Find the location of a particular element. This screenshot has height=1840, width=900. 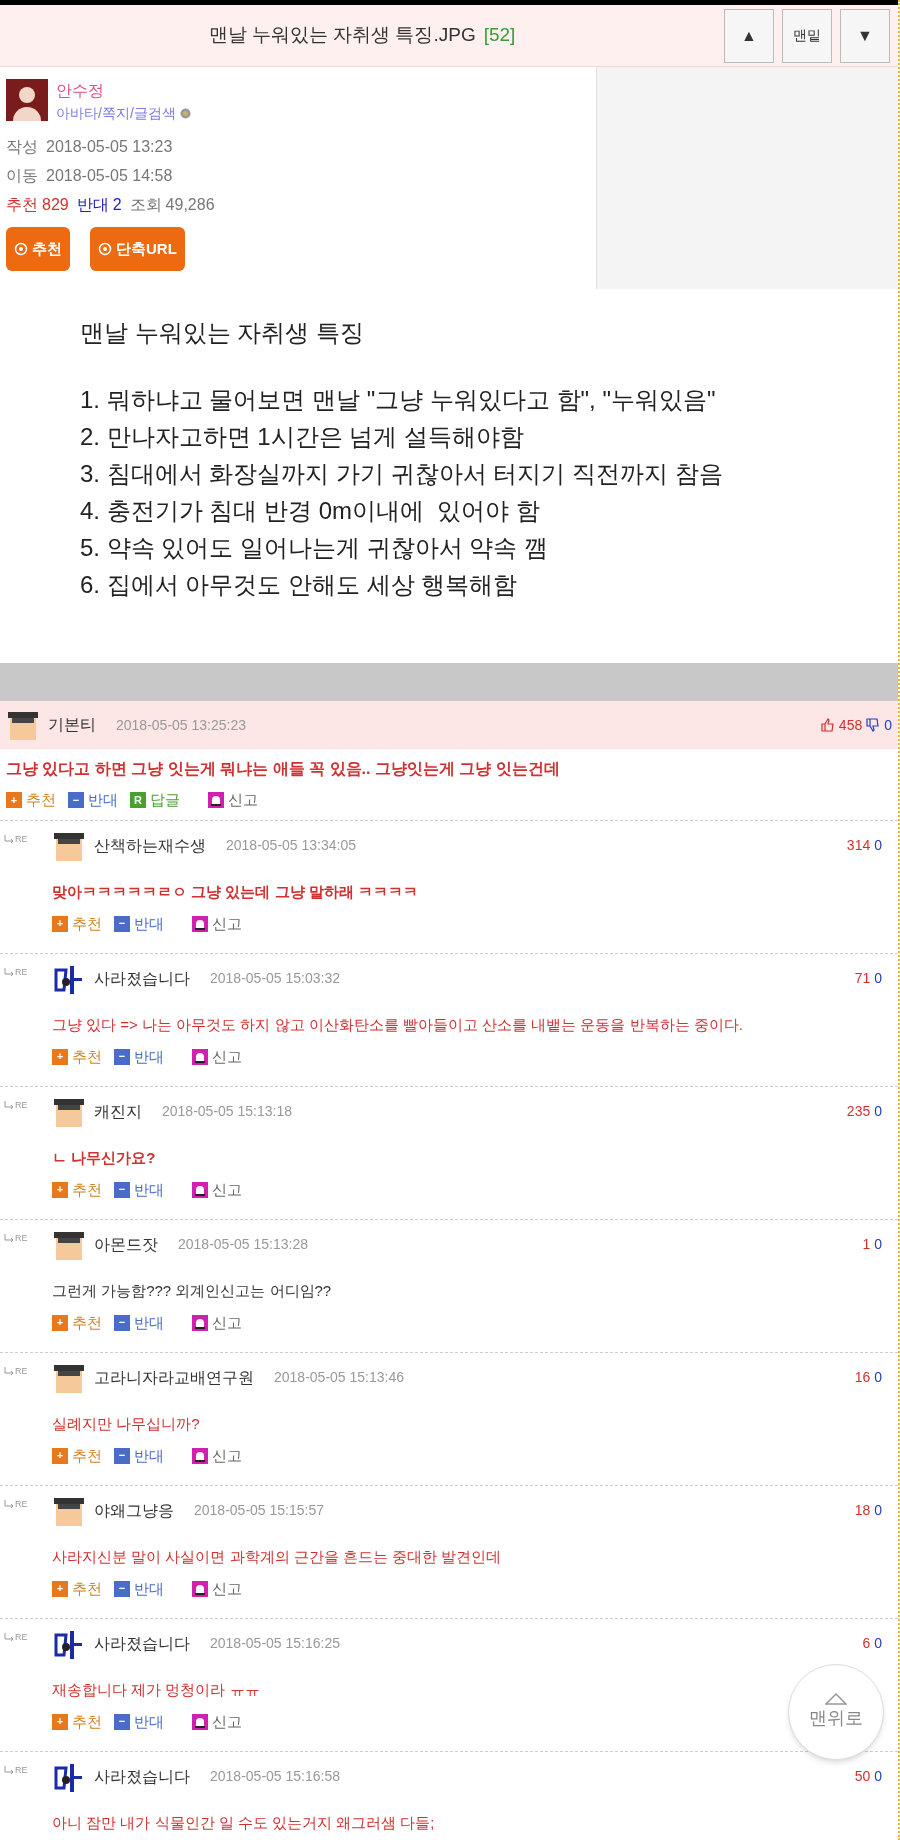

scroll-top-button: 맨위로 is located at coordinates (836, 1712).